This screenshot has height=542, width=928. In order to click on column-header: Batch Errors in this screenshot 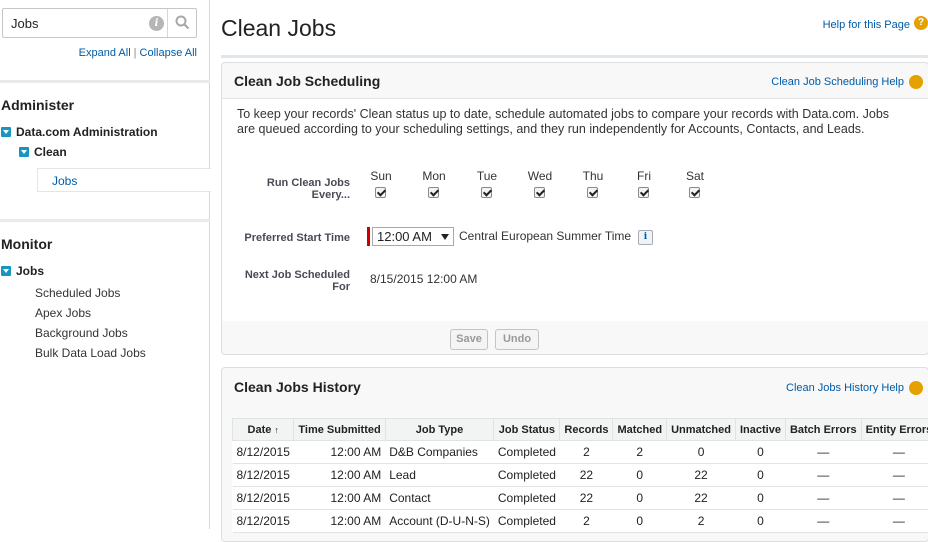, I will do `click(823, 430)`.